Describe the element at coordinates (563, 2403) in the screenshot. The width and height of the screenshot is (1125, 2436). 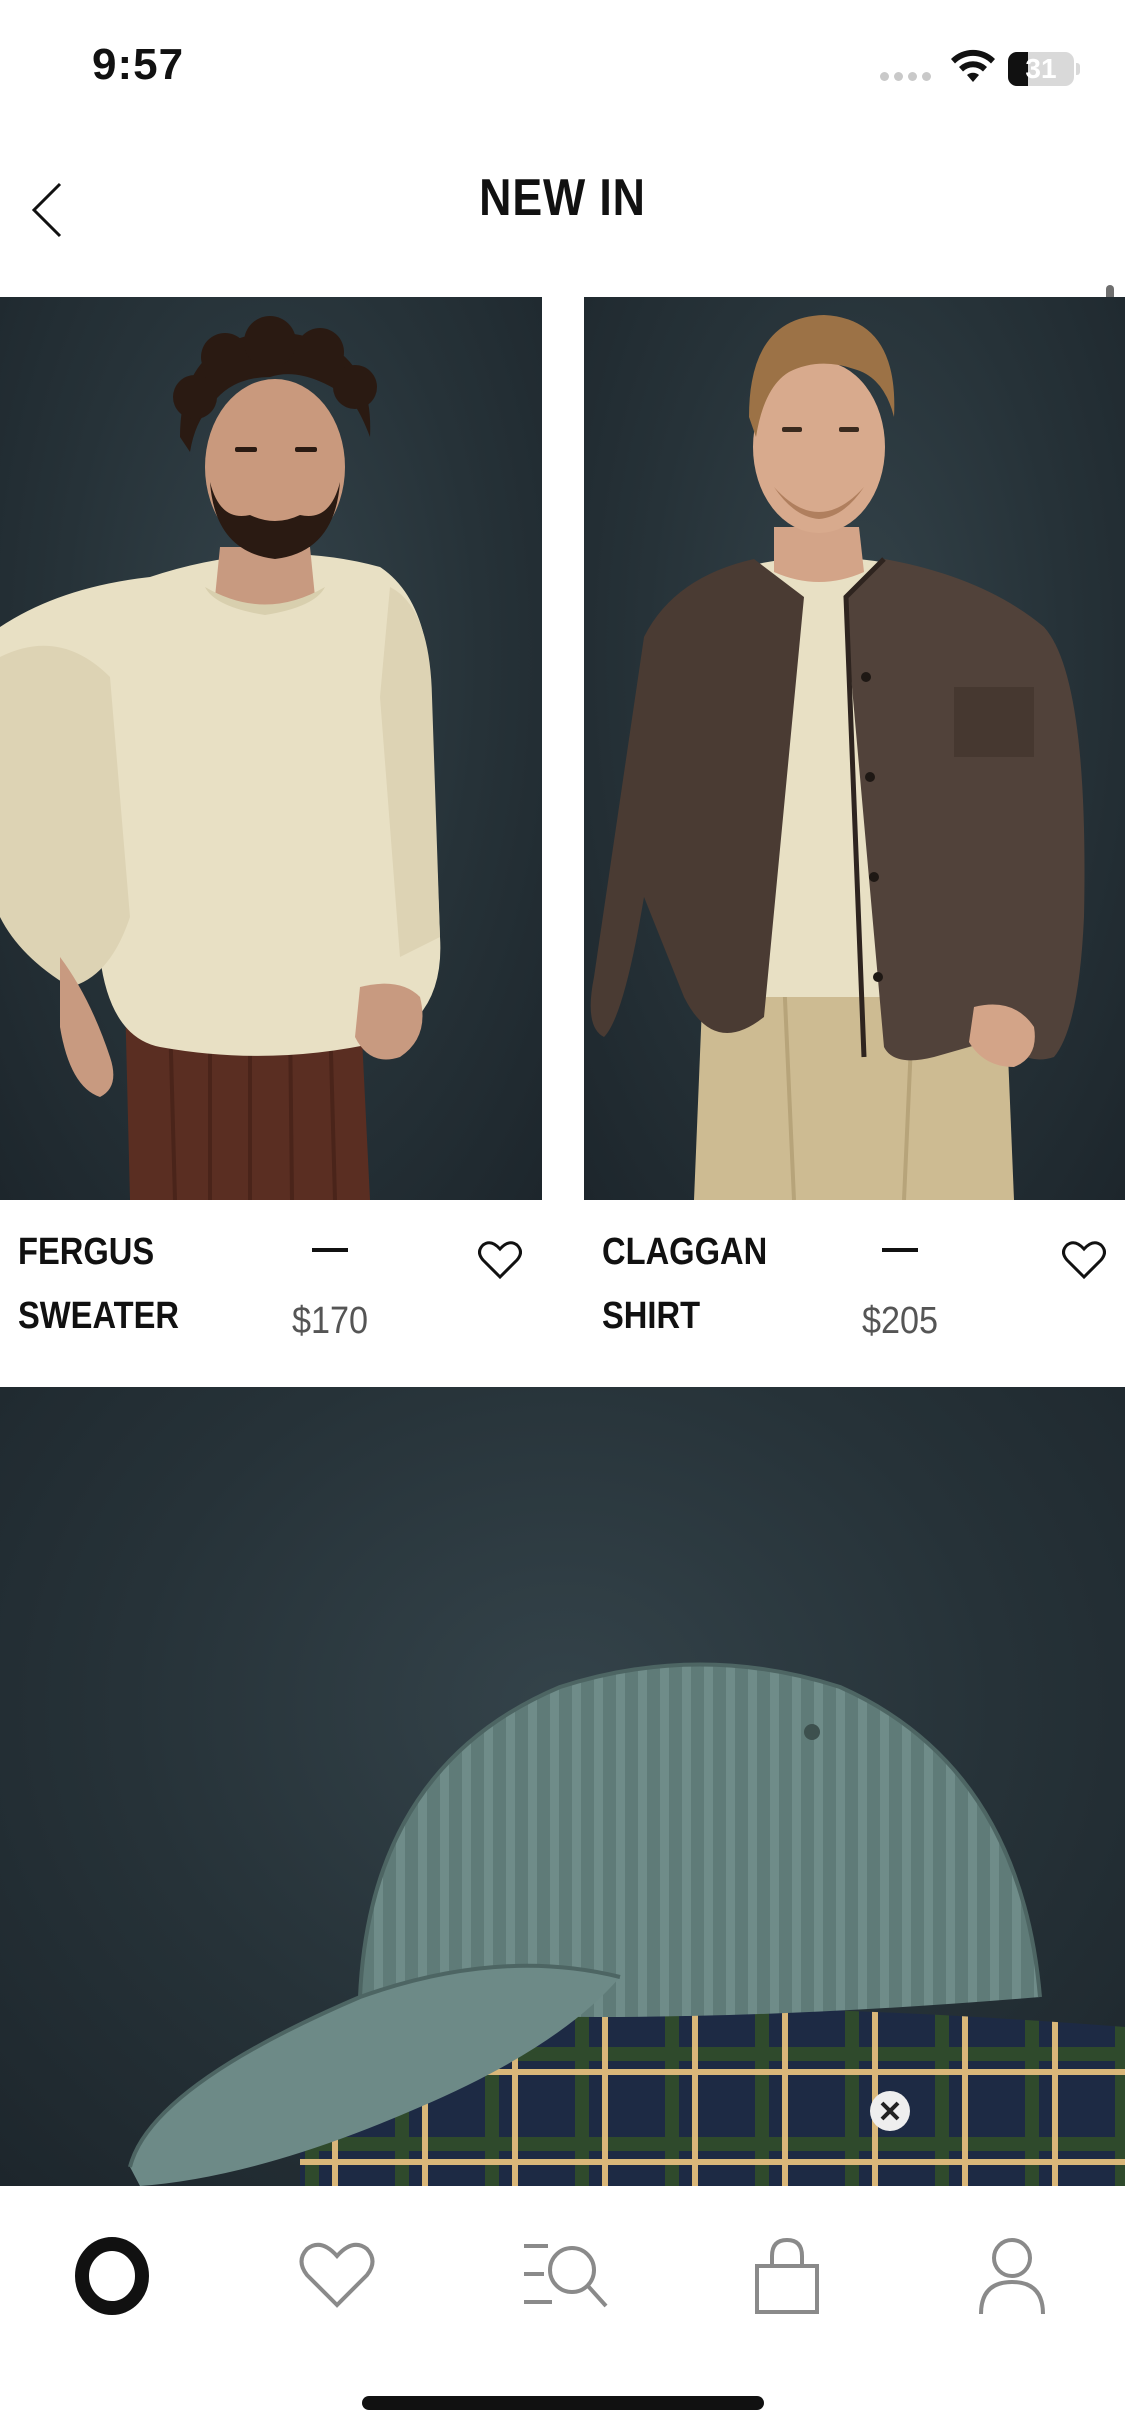
I see `home-indicator` at that location.